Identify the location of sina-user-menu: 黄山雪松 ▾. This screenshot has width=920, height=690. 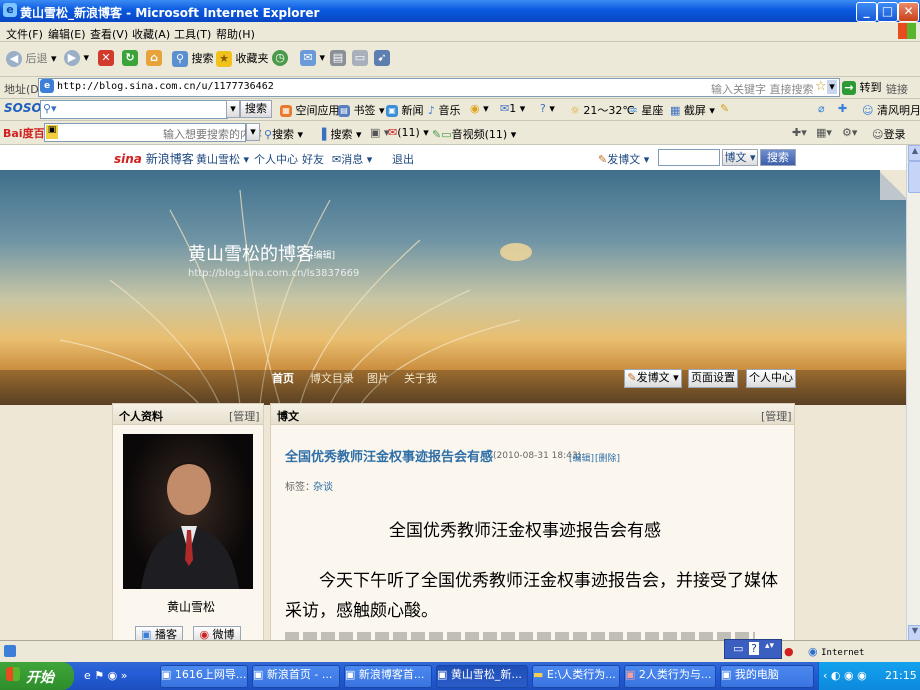
(222, 159).